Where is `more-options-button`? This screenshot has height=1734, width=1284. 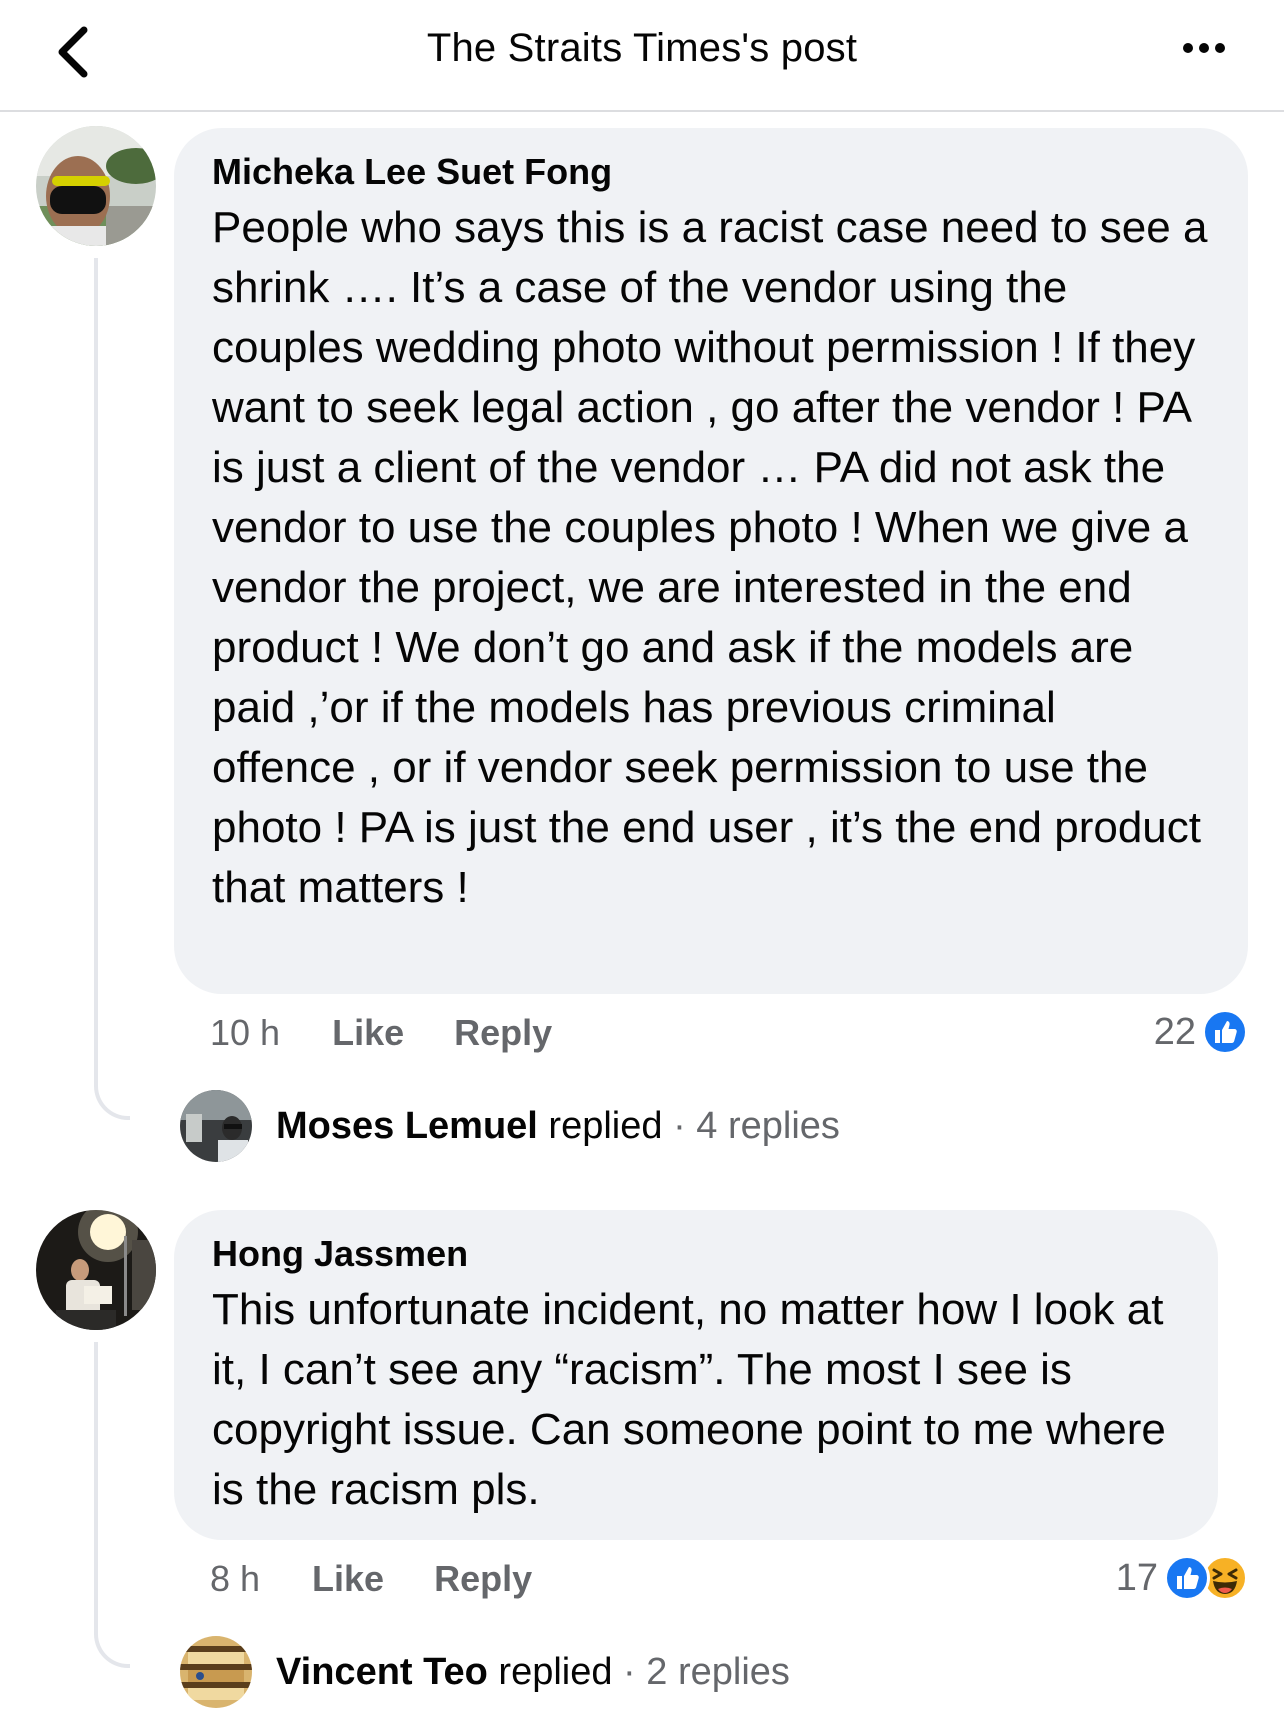
more-options-button is located at coordinates (1204, 48).